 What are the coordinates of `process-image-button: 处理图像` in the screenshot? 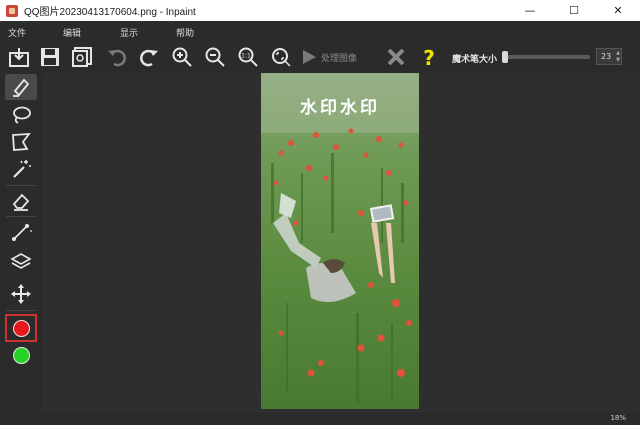 It's located at (328, 57).